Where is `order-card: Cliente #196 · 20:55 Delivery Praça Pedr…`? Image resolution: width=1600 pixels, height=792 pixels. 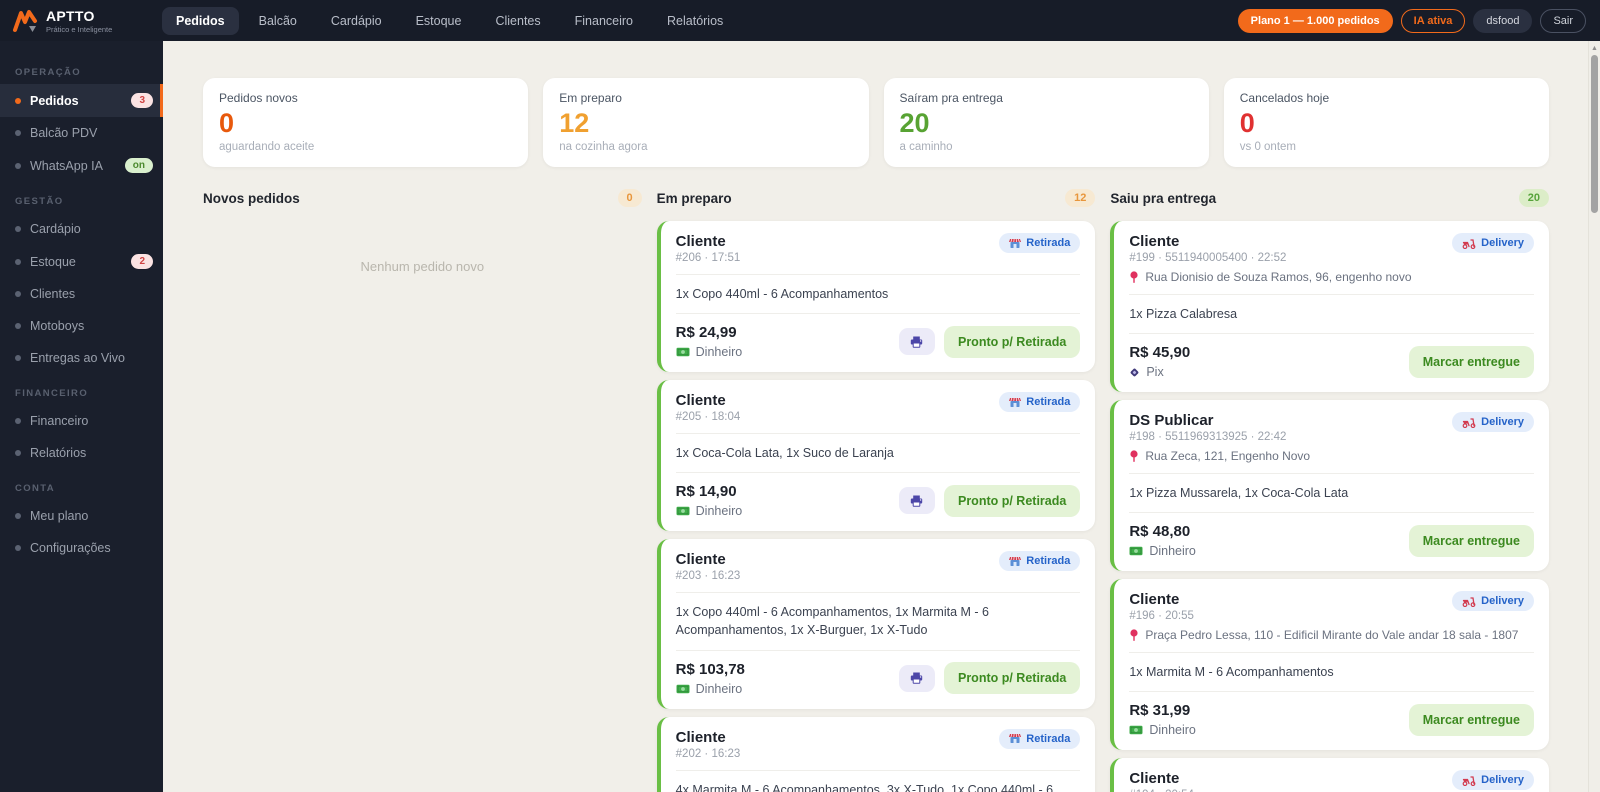
order-card: Cliente #196 · 20:55 Delivery Praça Pedr… is located at coordinates (1329, 665).